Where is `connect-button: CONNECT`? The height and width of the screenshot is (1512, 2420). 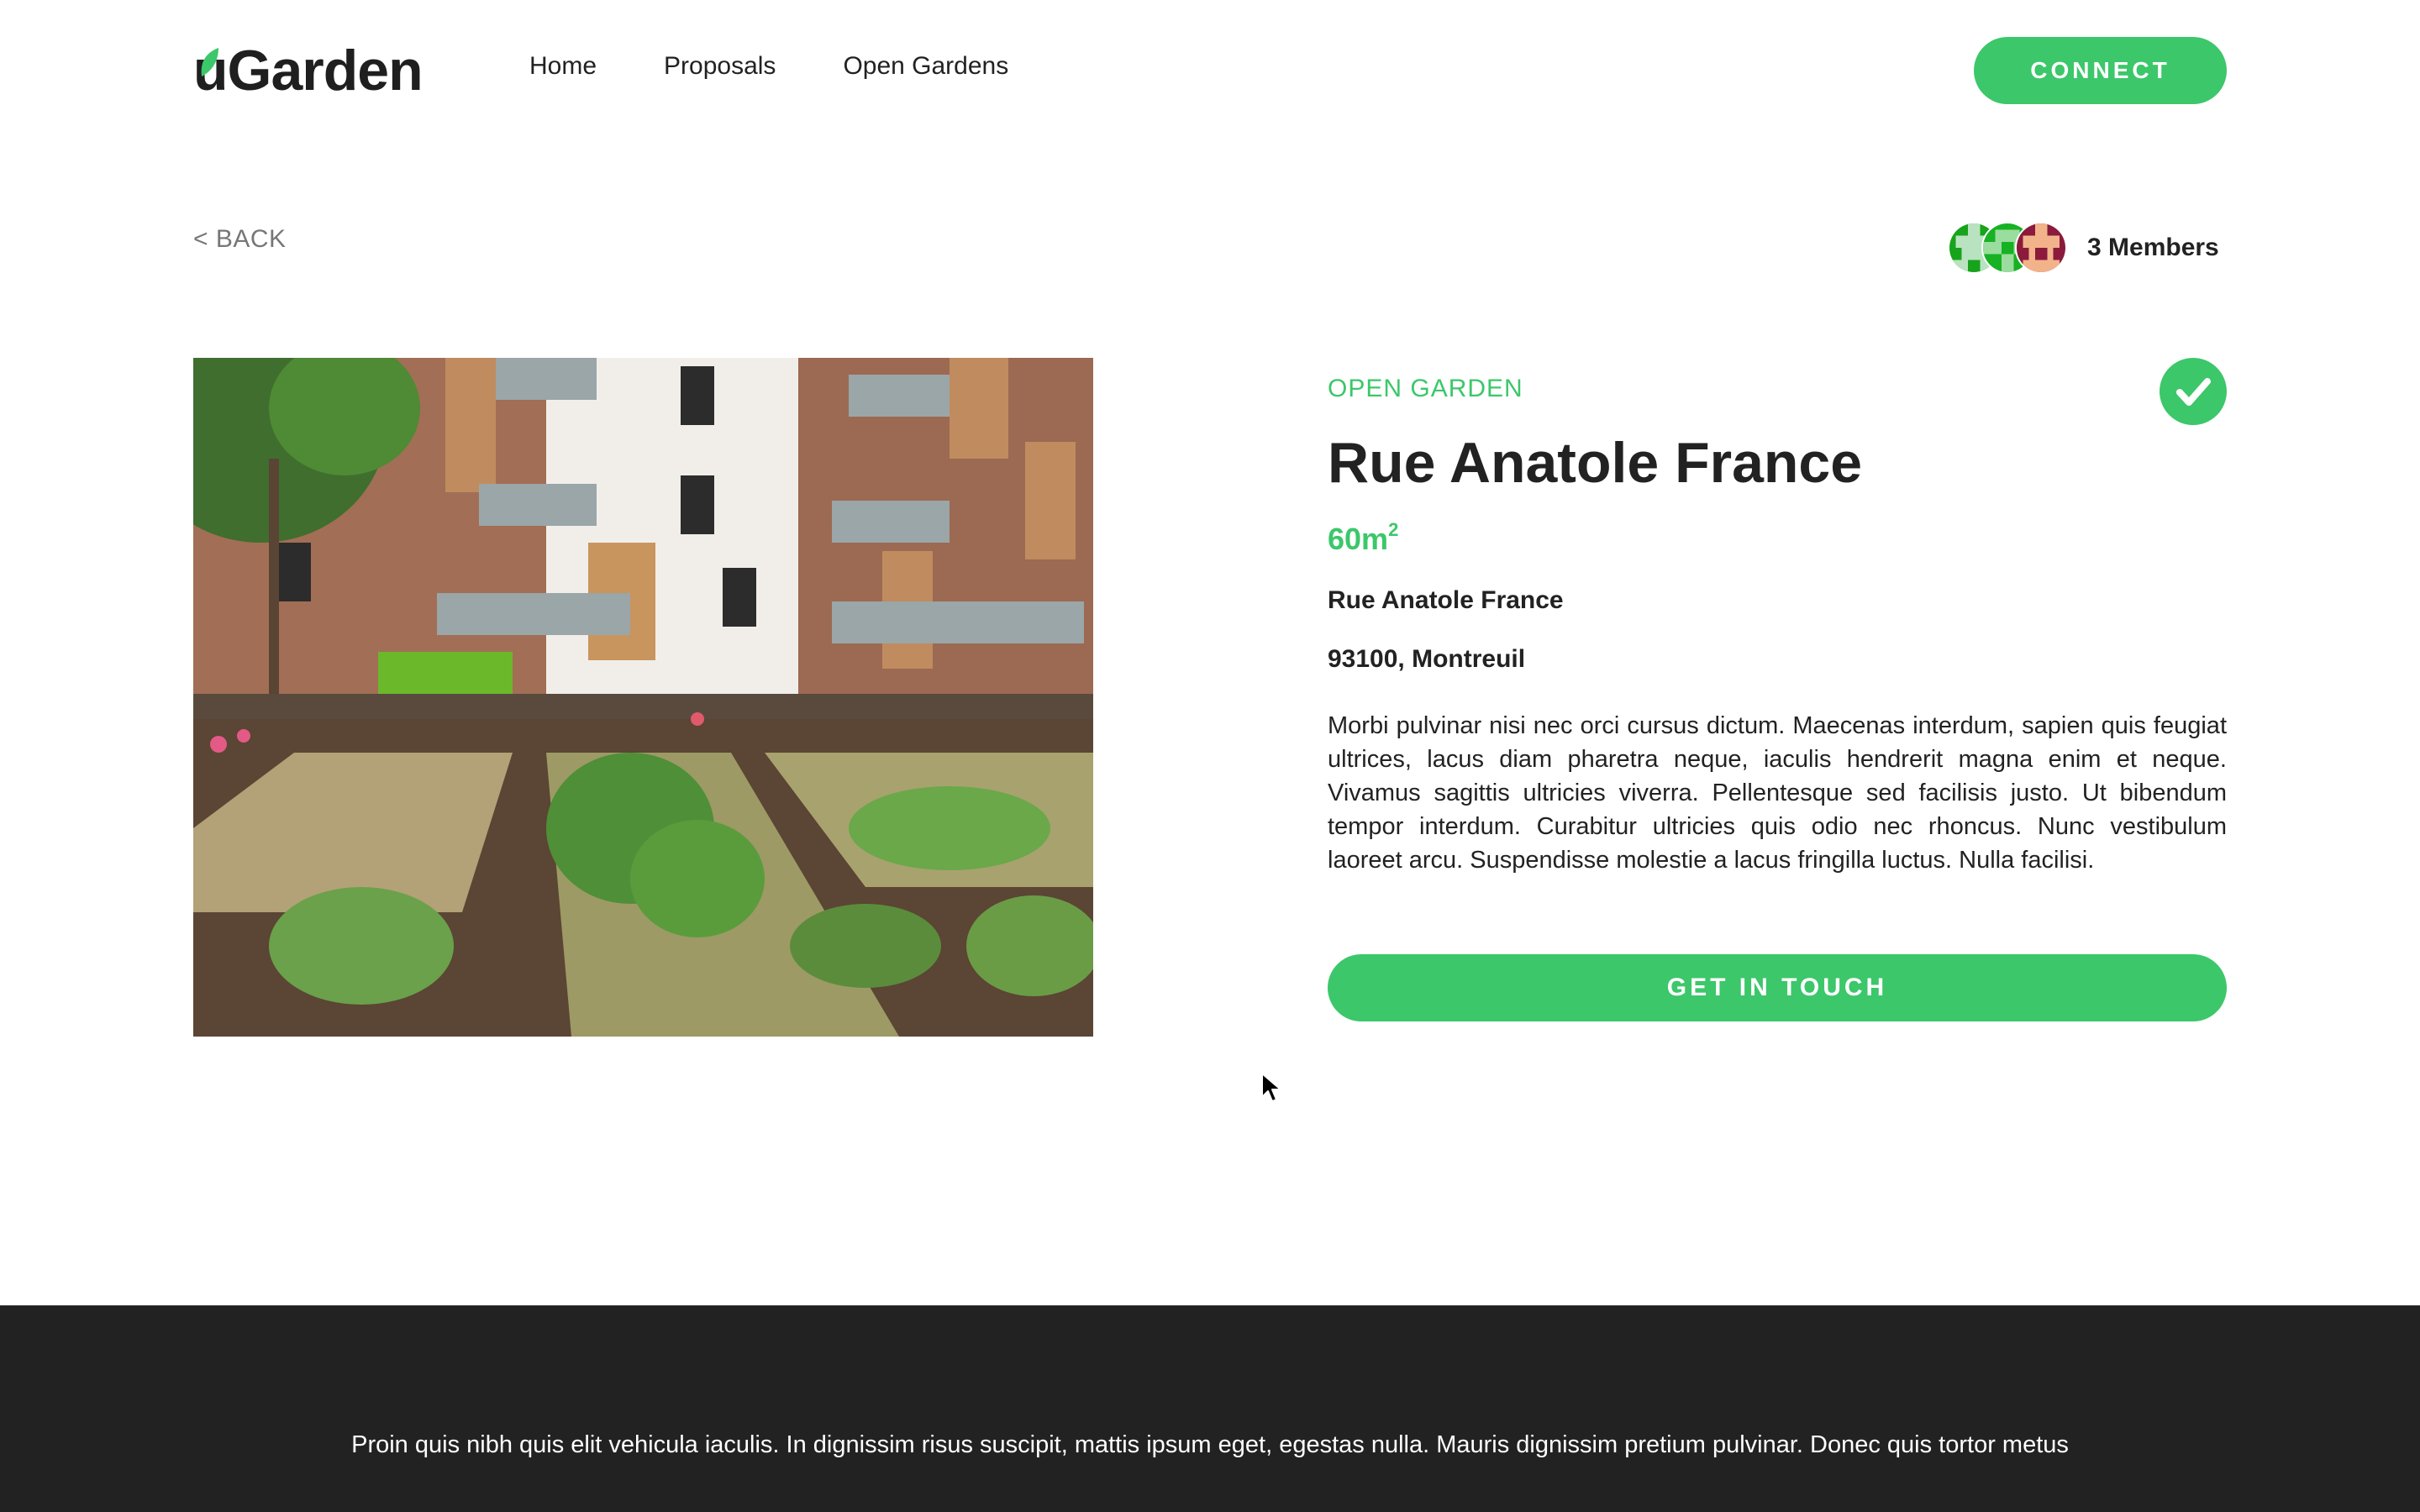
connect-button: CONNECT is located at coordinates (2100, 70).